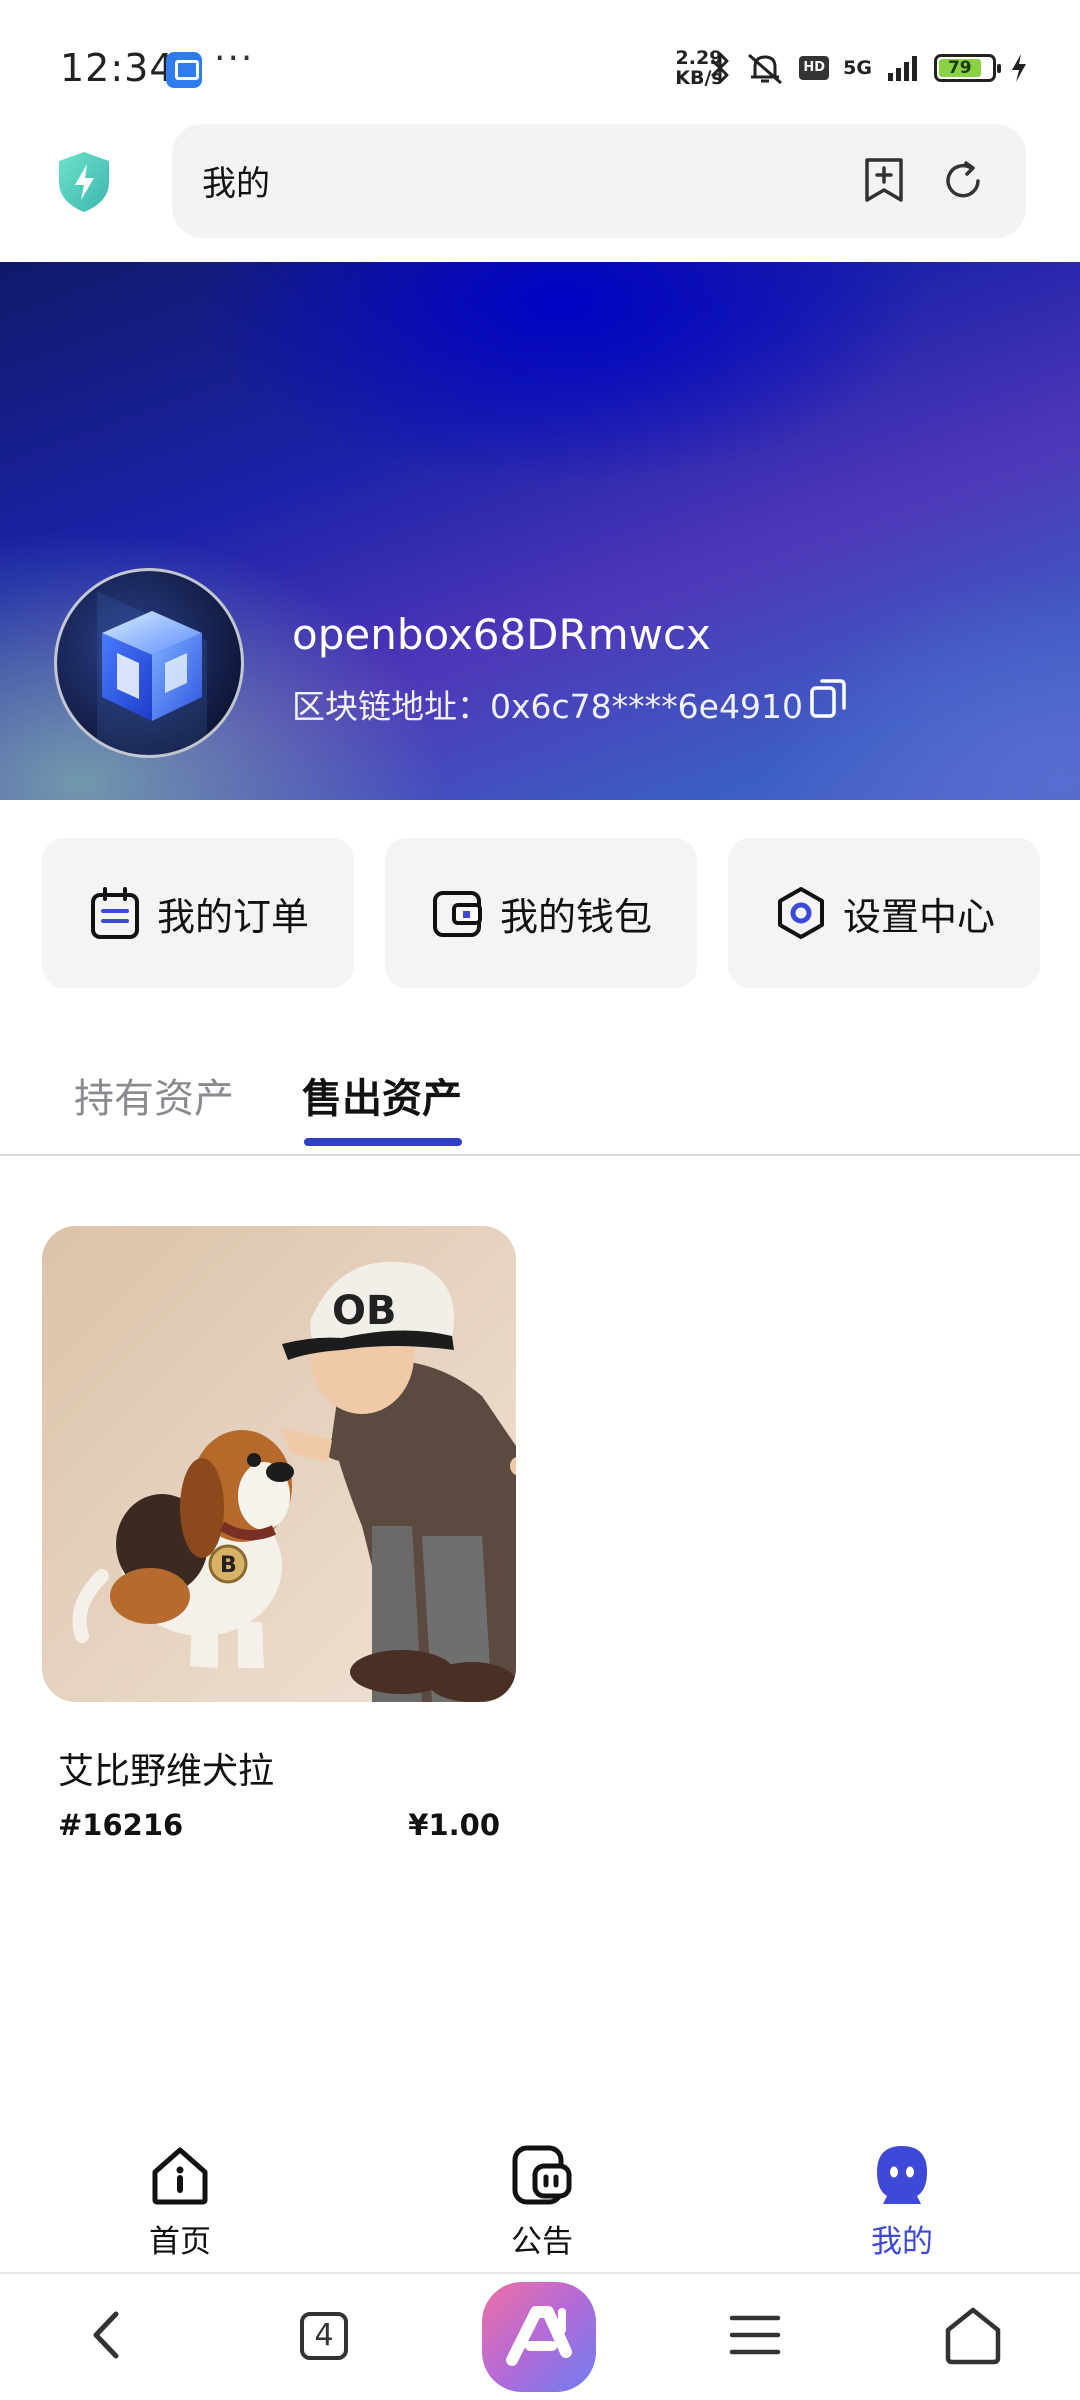 Image resolution: width=1080 pixels, height=2400 pixels. I want to click on signal-icon, so click(902, 68).